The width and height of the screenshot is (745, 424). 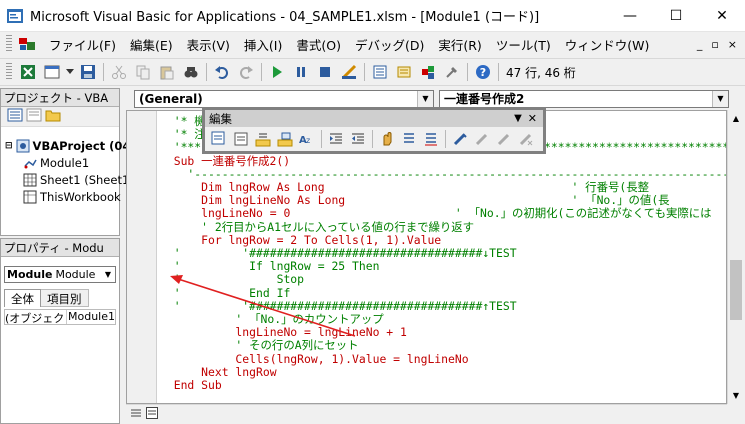 What do you see at coordinates (607, 44) in the screenshot?
I see `menu-window: ウィンドウ(W)` at bounding box center [607, 44].